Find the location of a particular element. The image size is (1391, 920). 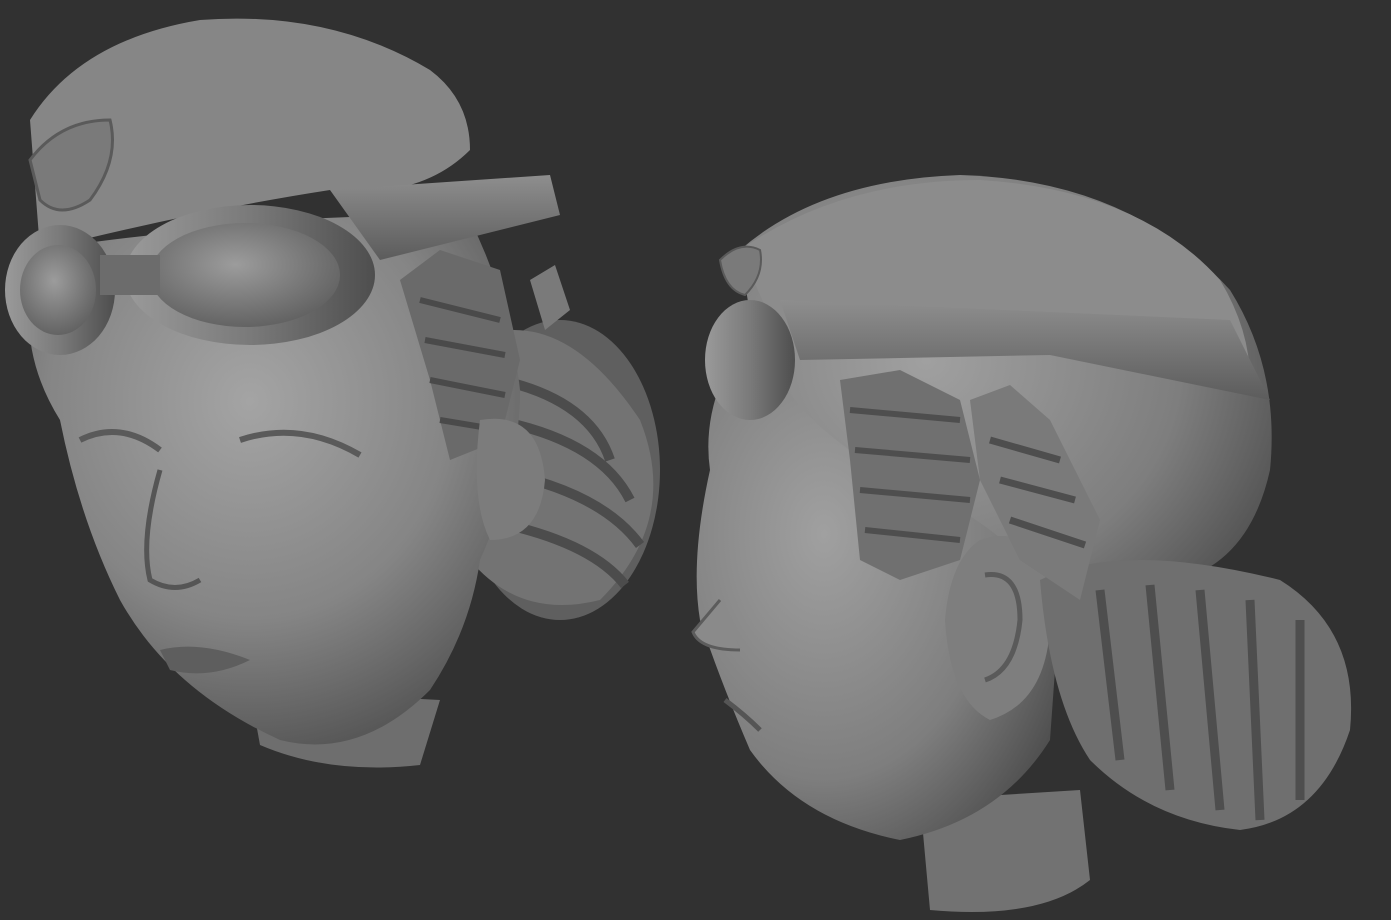

goggles is located at coordinates (190, 280).